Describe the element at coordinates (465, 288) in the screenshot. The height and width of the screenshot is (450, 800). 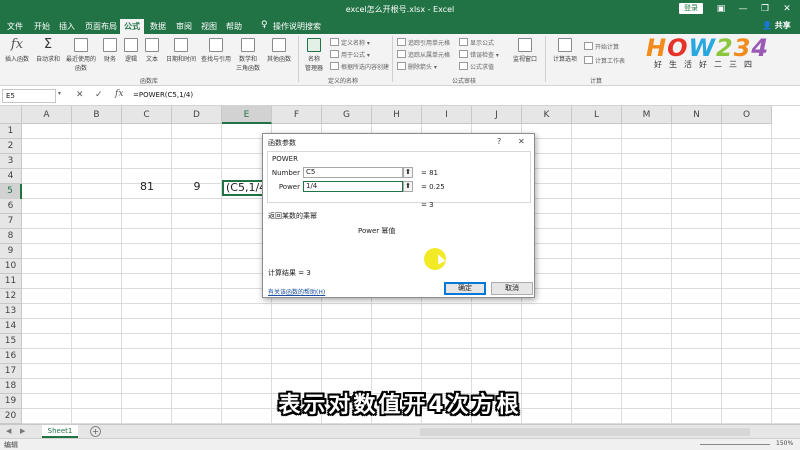
I see `ok-button: 确定` at that location.